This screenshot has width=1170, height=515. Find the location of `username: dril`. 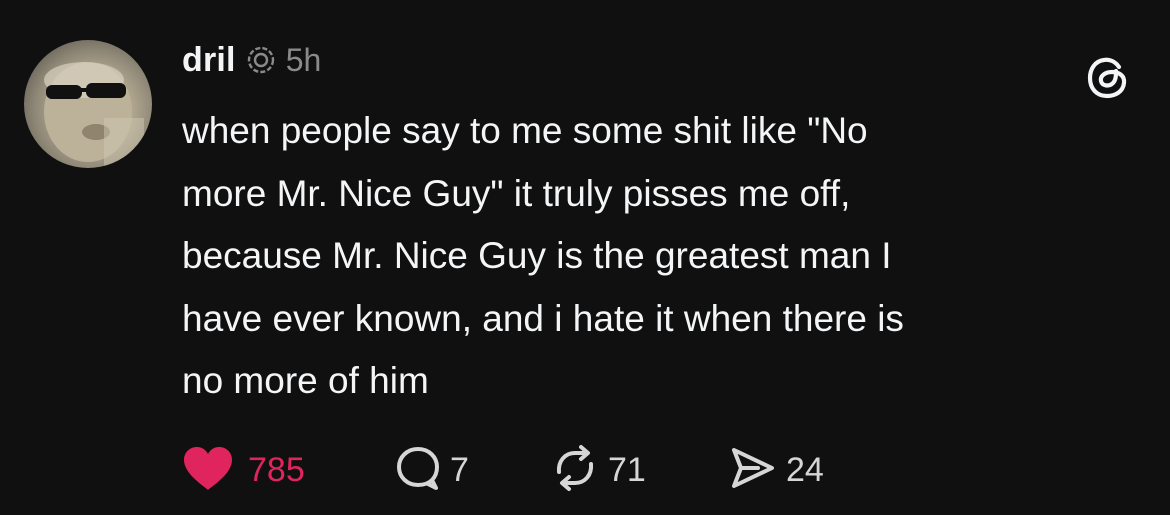

username: dril is located at coordinates (209, 60).